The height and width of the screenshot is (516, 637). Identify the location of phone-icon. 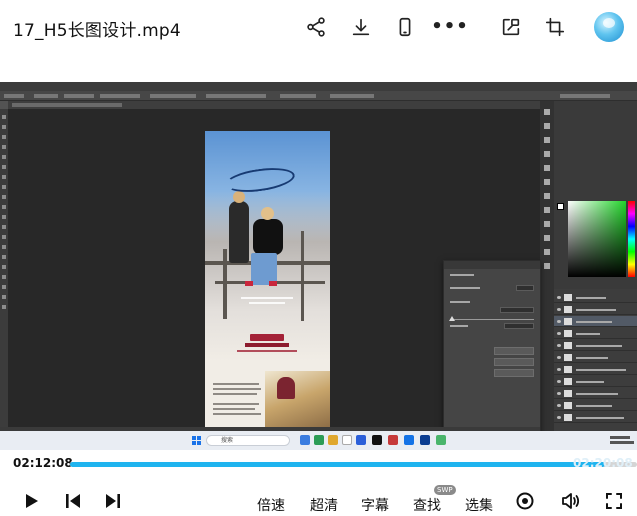
(405, 27).